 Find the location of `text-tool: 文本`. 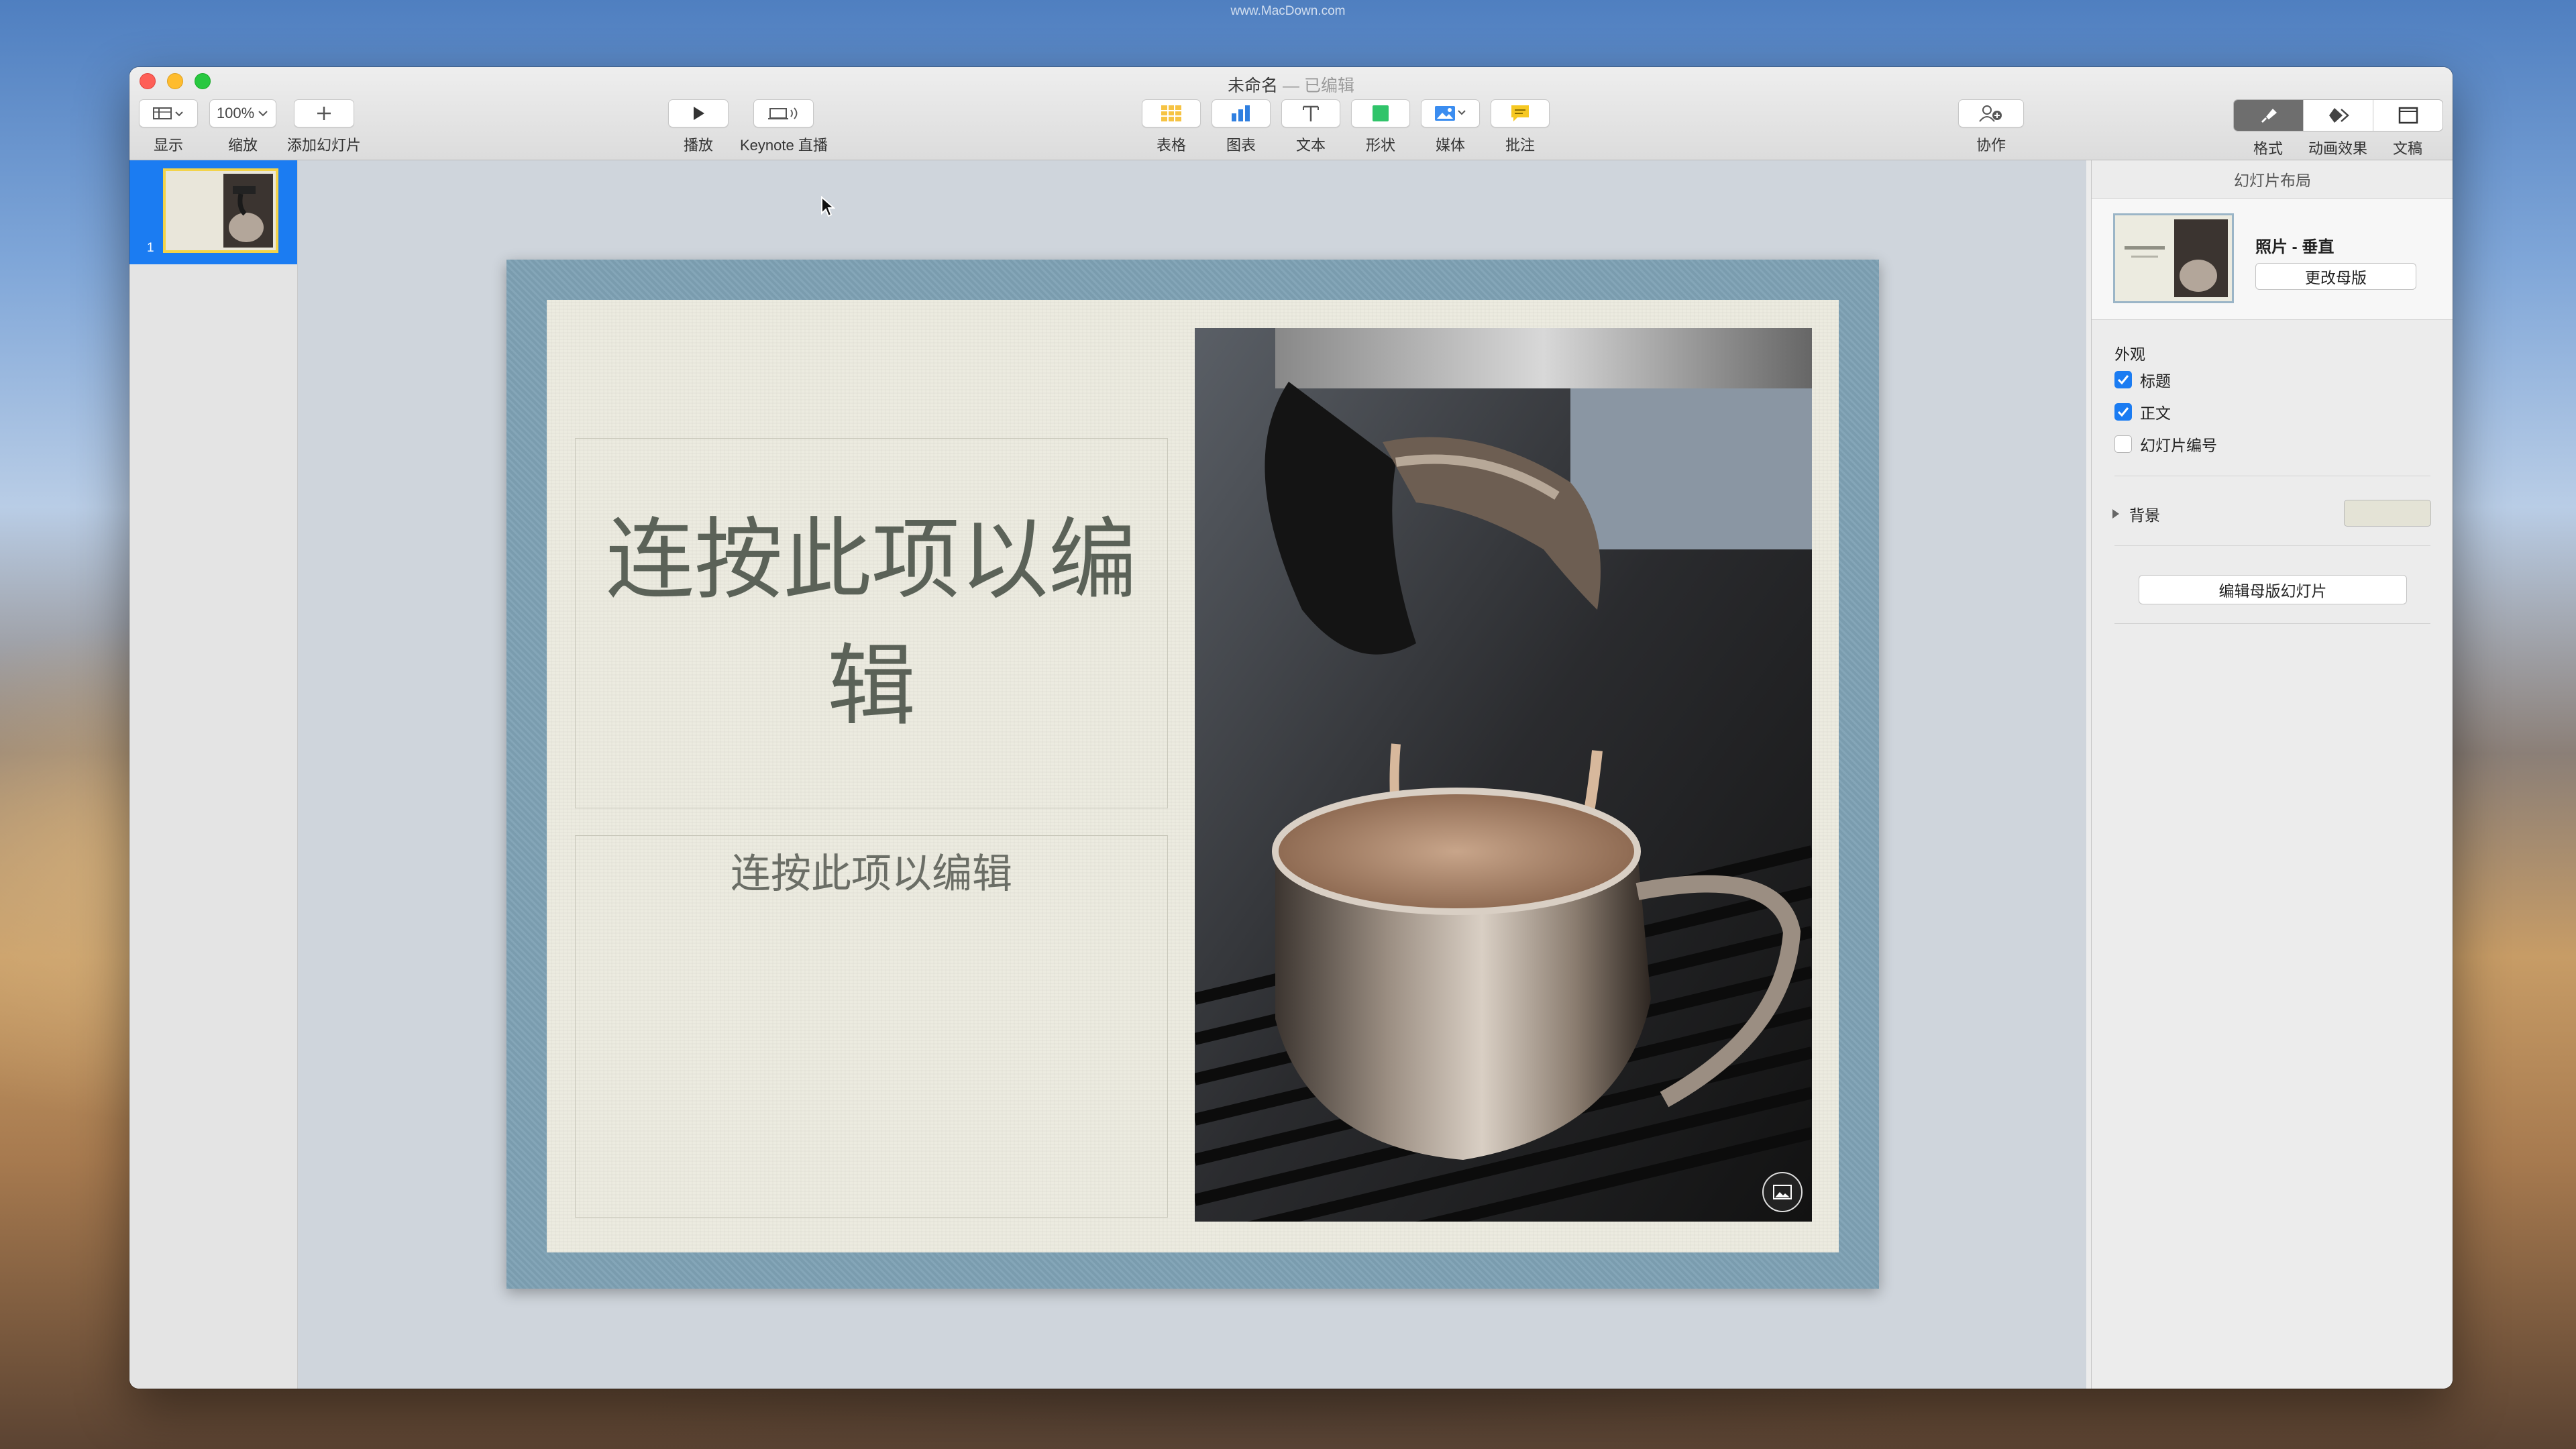

text-tool: 文本 is located at coordinates (1310, 127).